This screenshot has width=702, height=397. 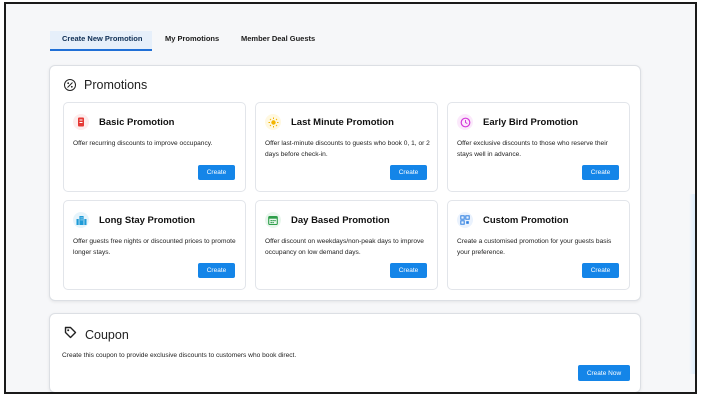 What do you see at coordinates (137, 122) in the screenshot?
I see `promo-name: Basic Promotion` at bounding box center [137, 122].